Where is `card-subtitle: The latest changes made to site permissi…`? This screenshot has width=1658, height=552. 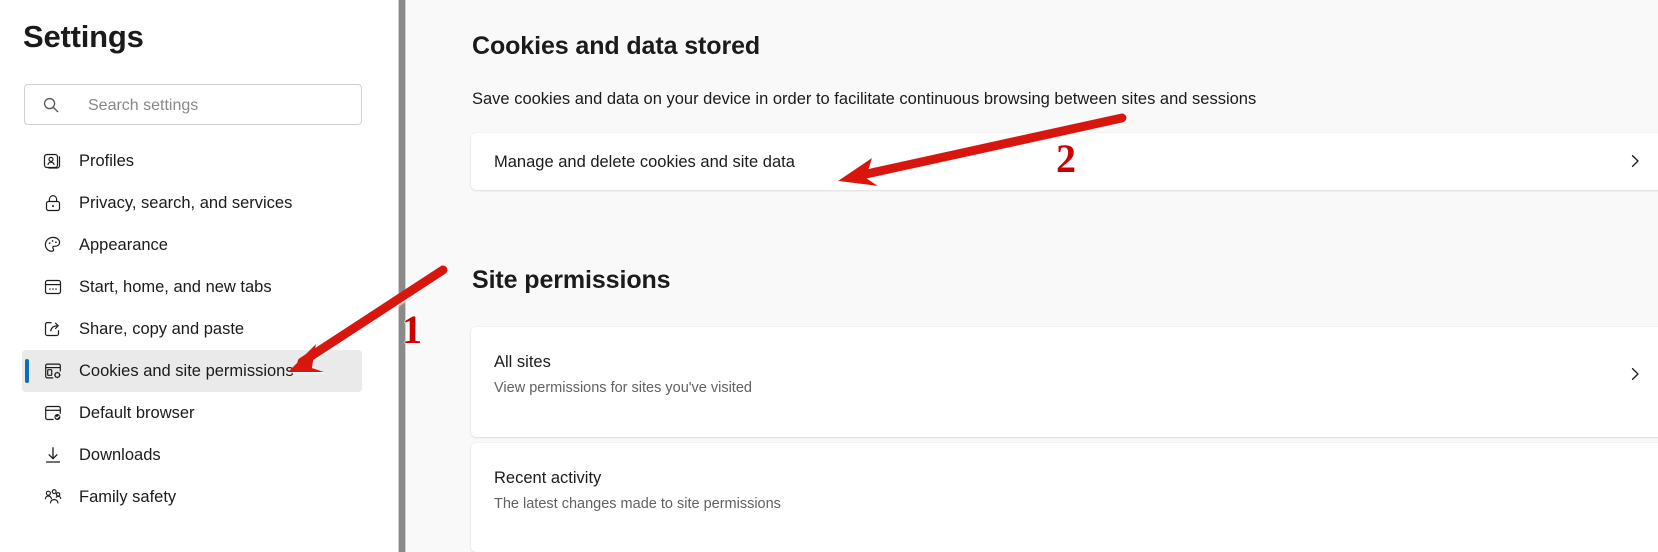
card-subtitle: The latest changes made to site permissi… is located at coordinates (637, 504).